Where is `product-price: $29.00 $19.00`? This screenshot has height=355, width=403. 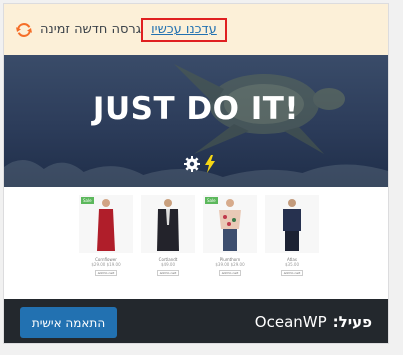 product-price: $29.00 $19.00 is located at coordinates (106, 264).